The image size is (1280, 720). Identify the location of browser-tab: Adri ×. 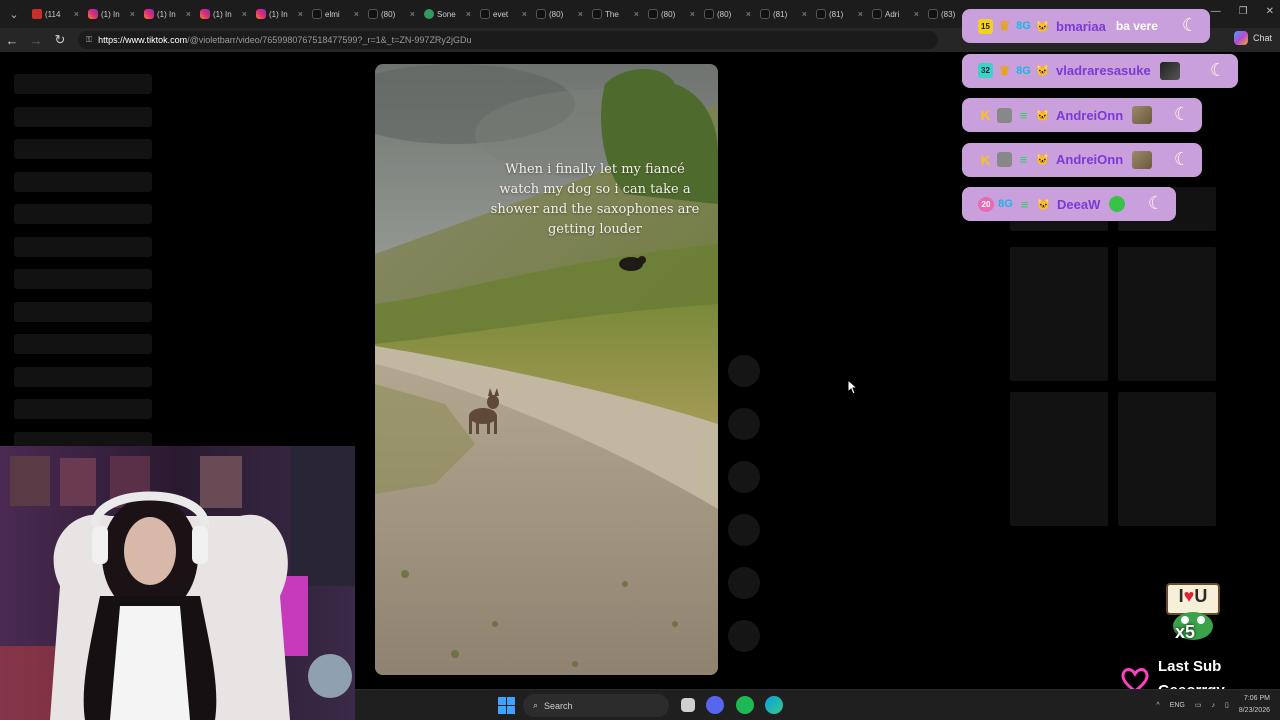
(895, 14).